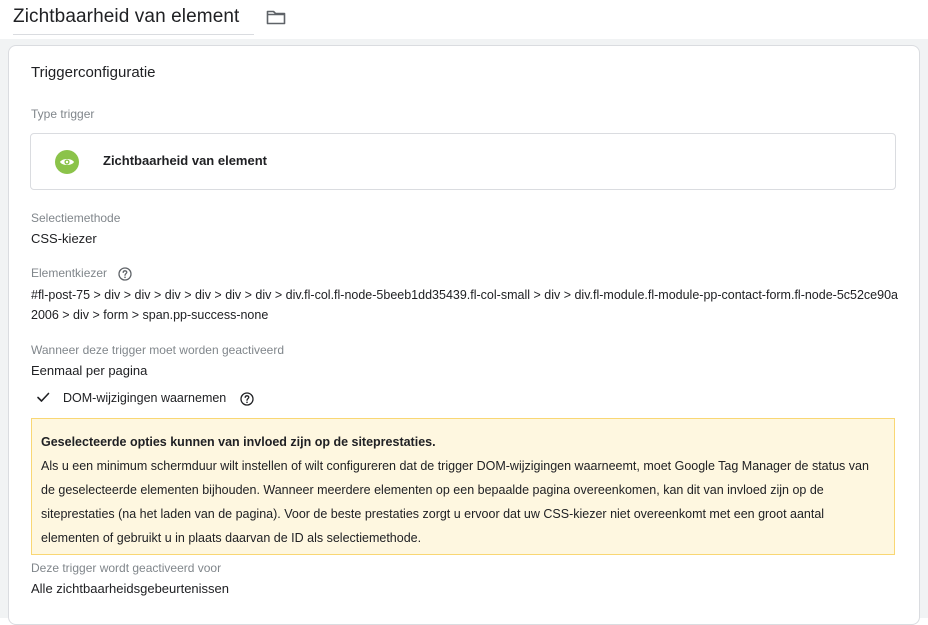  Describe the element at coordinates (463, 161) in the screenshot. I see `trigger-type-selector: Zichtbaarheid van element` at that location.